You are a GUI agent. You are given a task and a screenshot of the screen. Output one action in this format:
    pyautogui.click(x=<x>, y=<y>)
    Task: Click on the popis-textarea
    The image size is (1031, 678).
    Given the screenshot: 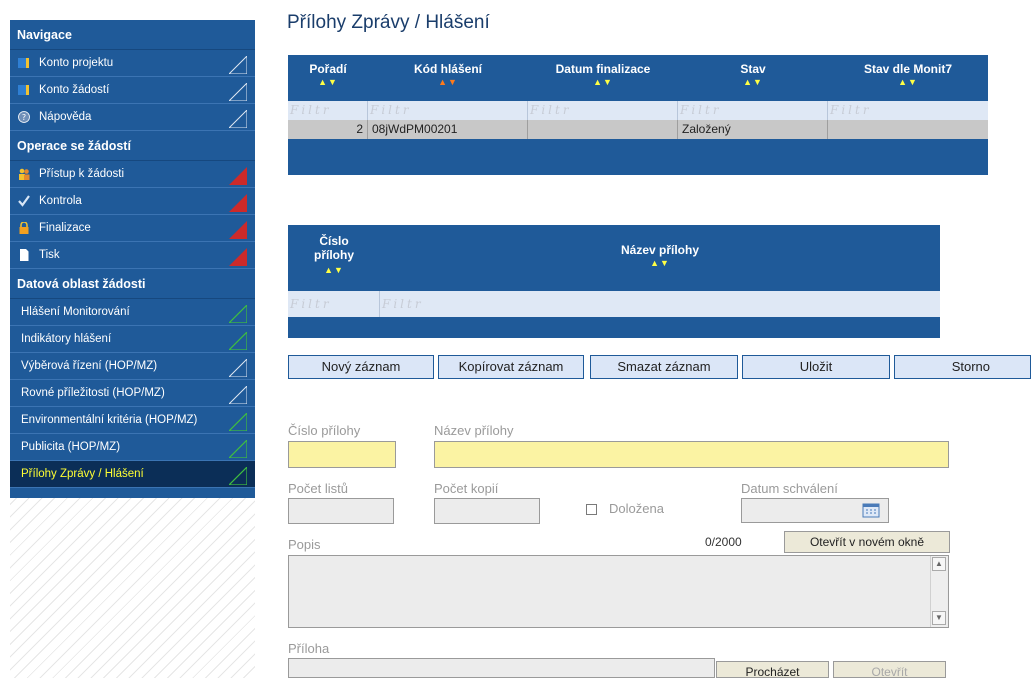 What is the action you would take?
    pyautogui.click(x=618, y=591)
    